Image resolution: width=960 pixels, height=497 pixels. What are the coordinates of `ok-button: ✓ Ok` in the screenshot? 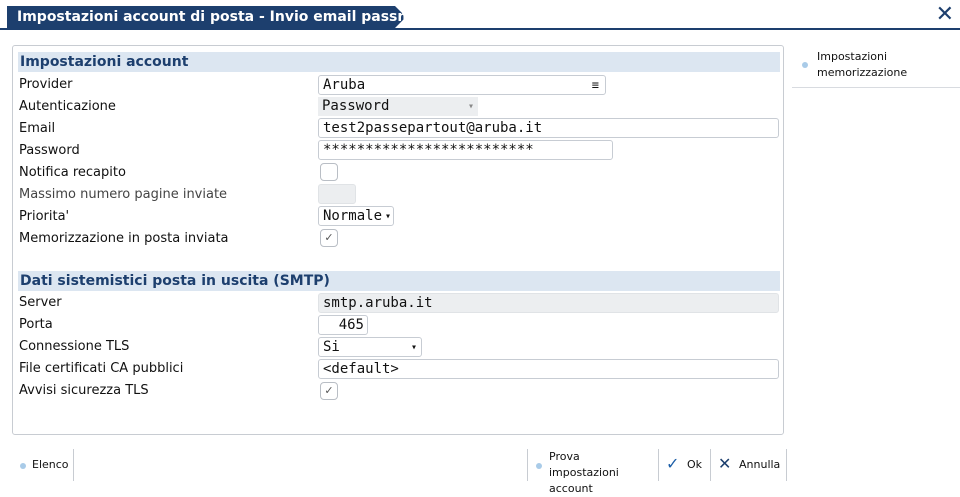 It's located at (684, 465).